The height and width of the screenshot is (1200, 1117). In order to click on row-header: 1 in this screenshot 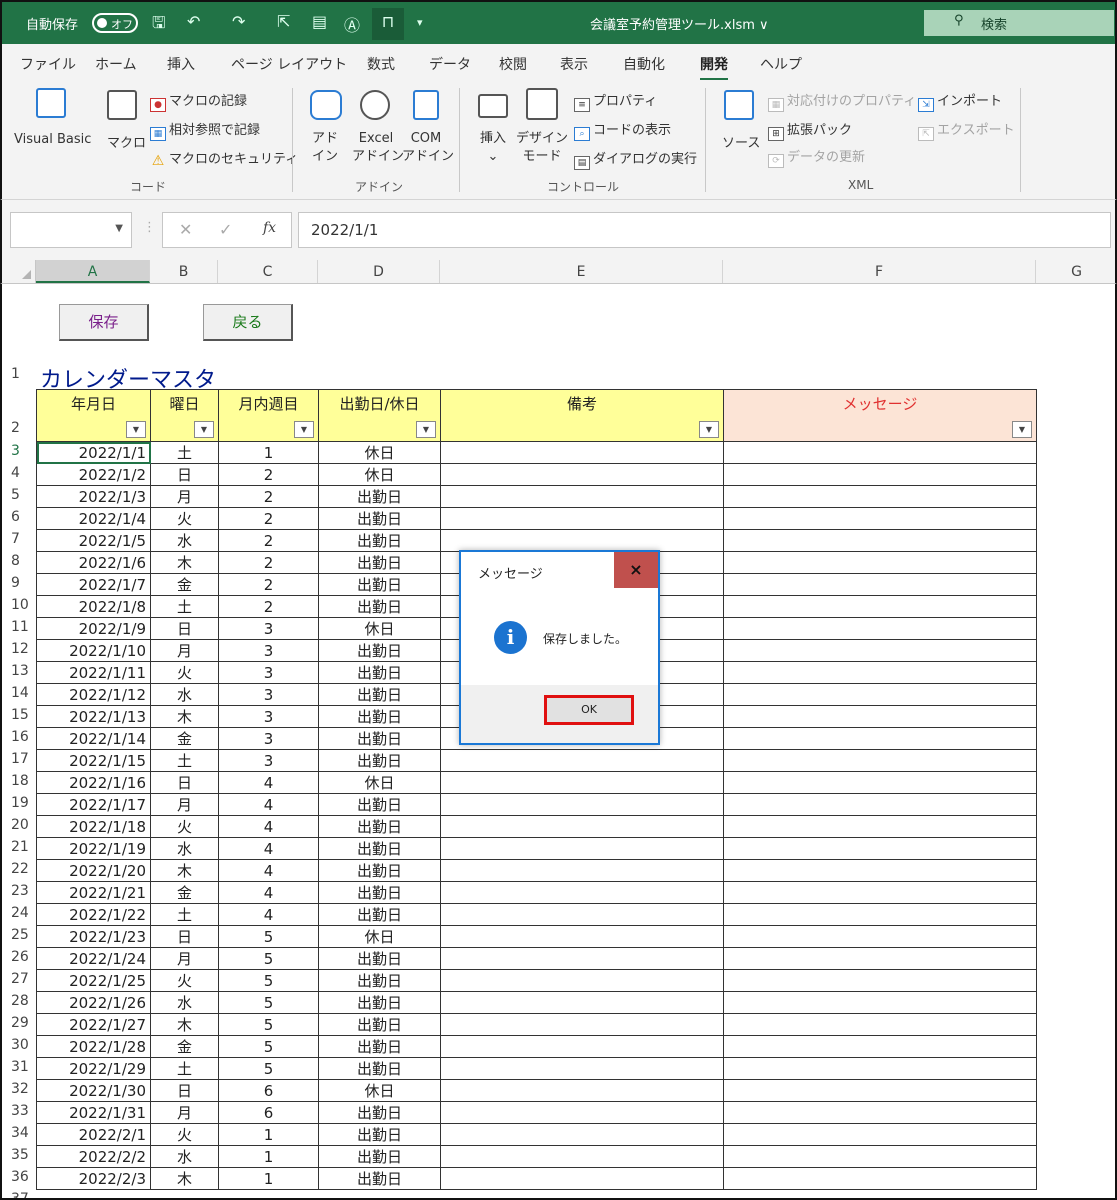, I will do `click(19, 374)`.